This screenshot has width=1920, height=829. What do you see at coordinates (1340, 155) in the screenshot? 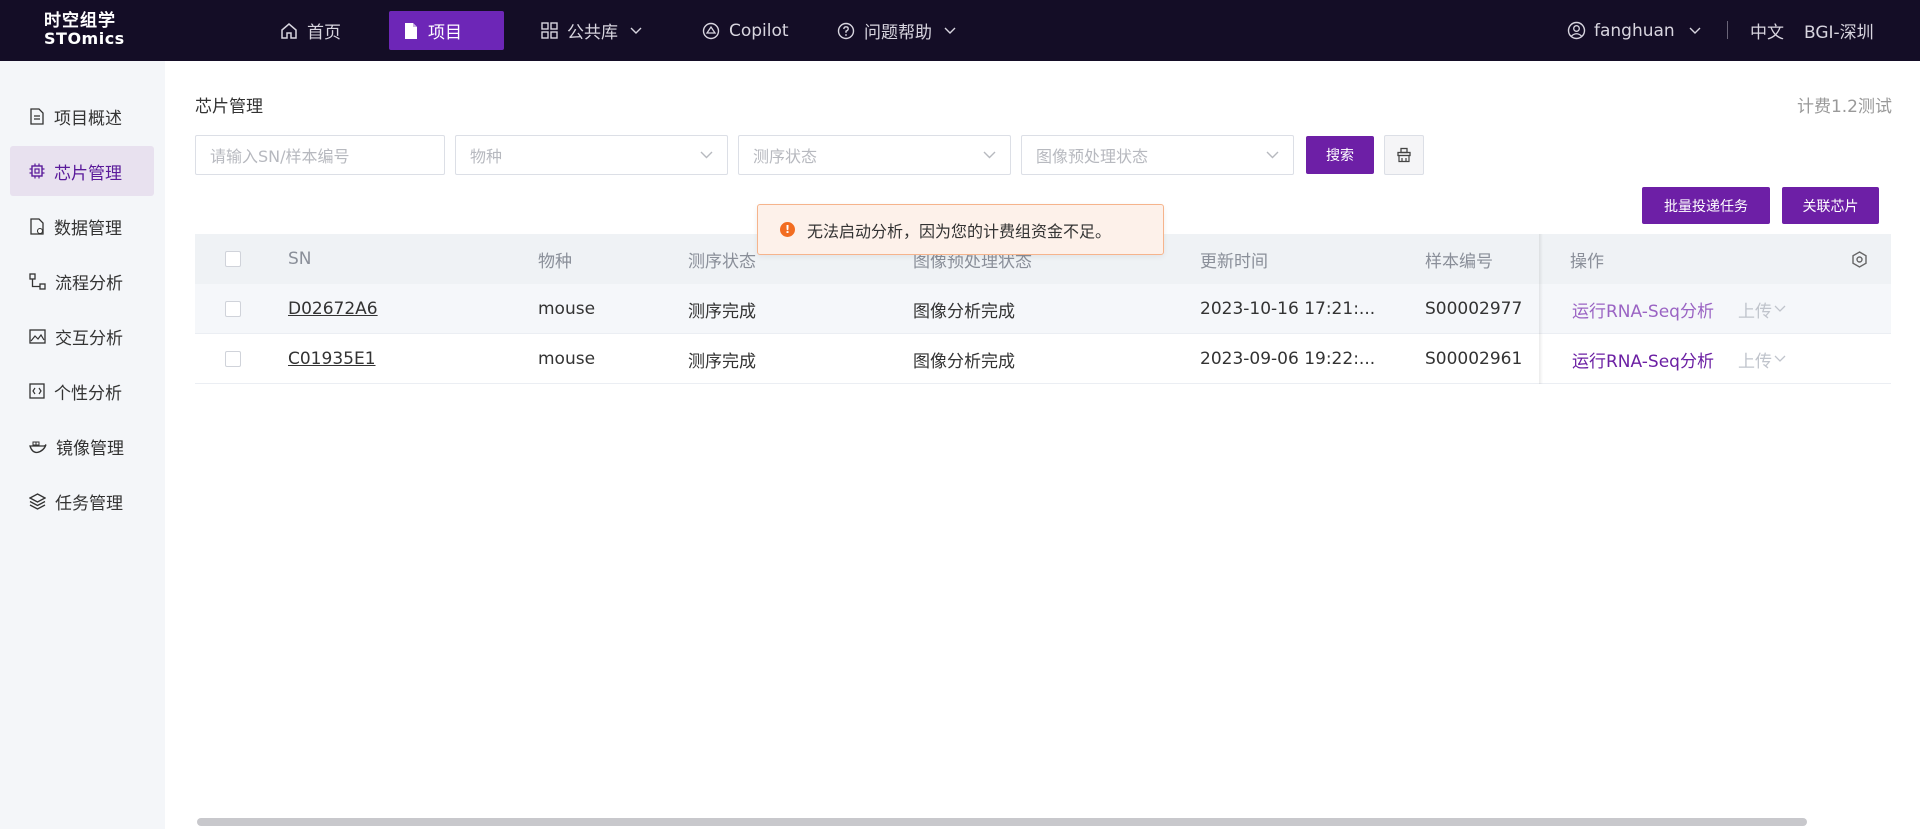
I see `search-button: 搜索` at bounding box center [1340, 155].